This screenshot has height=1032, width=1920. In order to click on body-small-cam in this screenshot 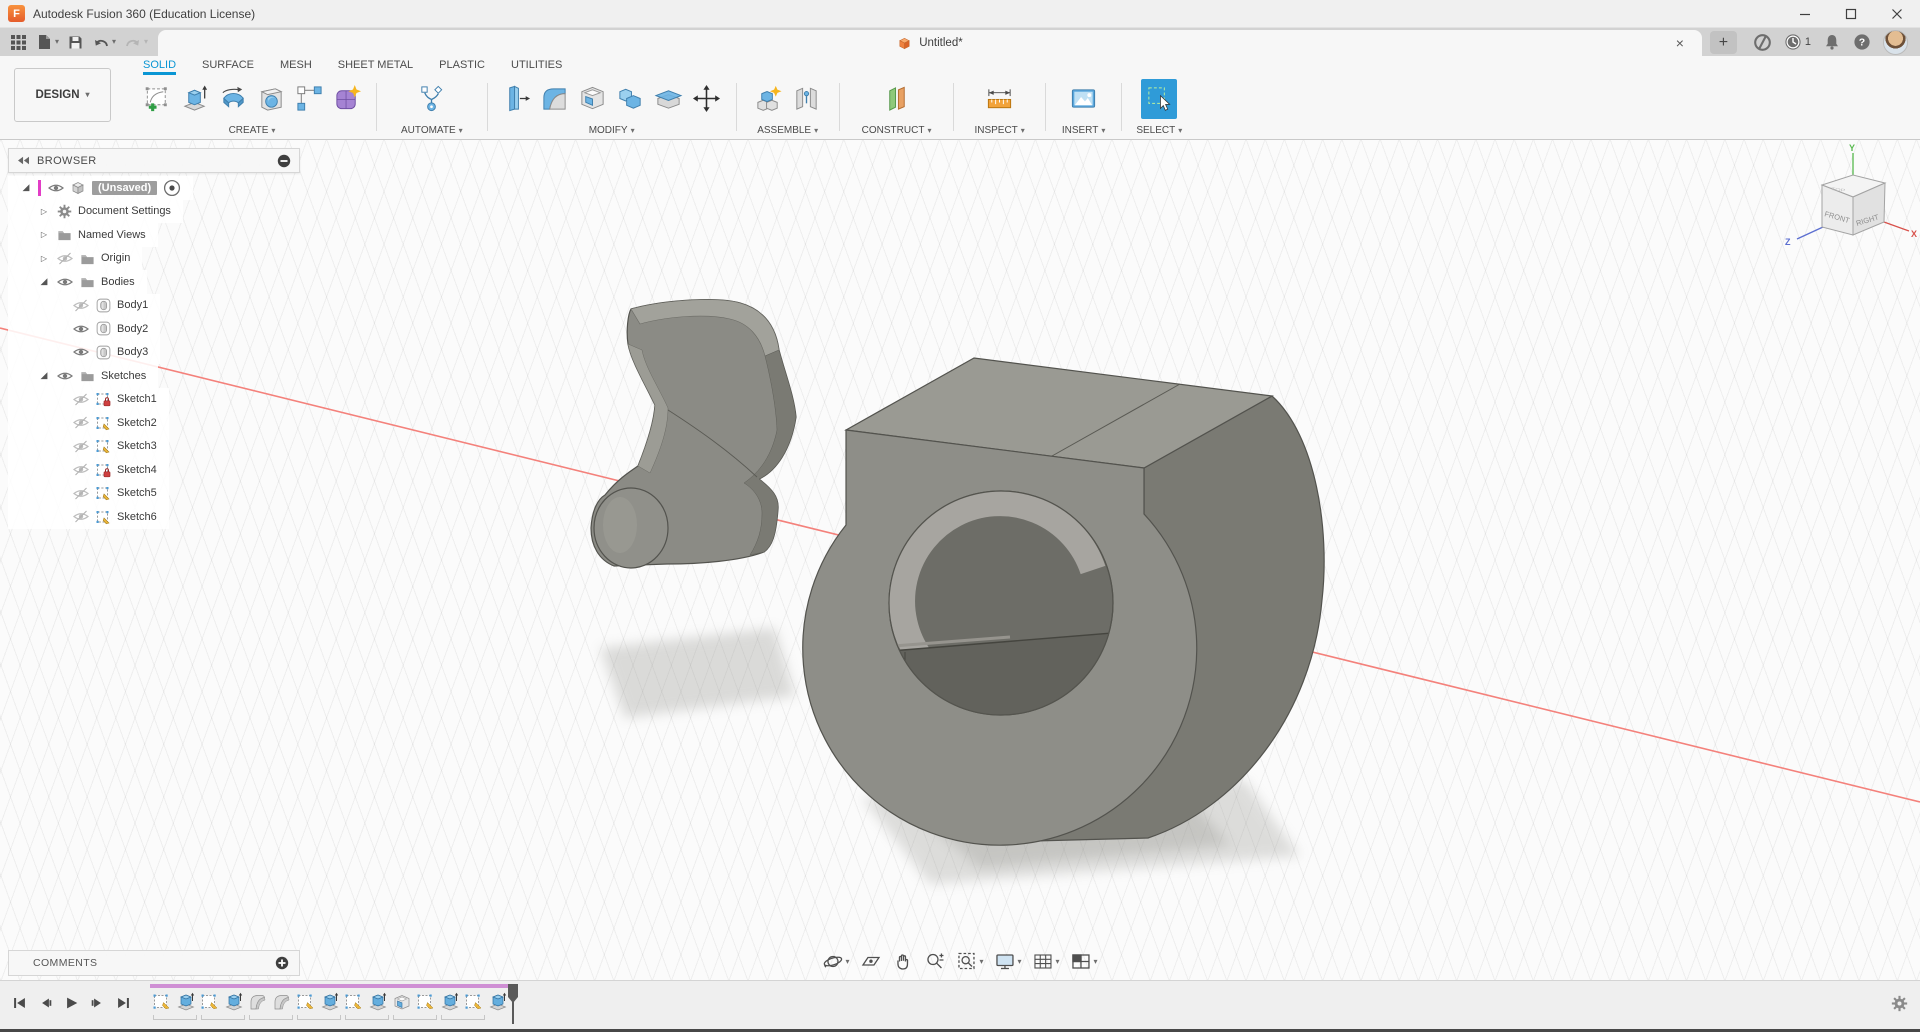, I will do `click(693, 434)`.